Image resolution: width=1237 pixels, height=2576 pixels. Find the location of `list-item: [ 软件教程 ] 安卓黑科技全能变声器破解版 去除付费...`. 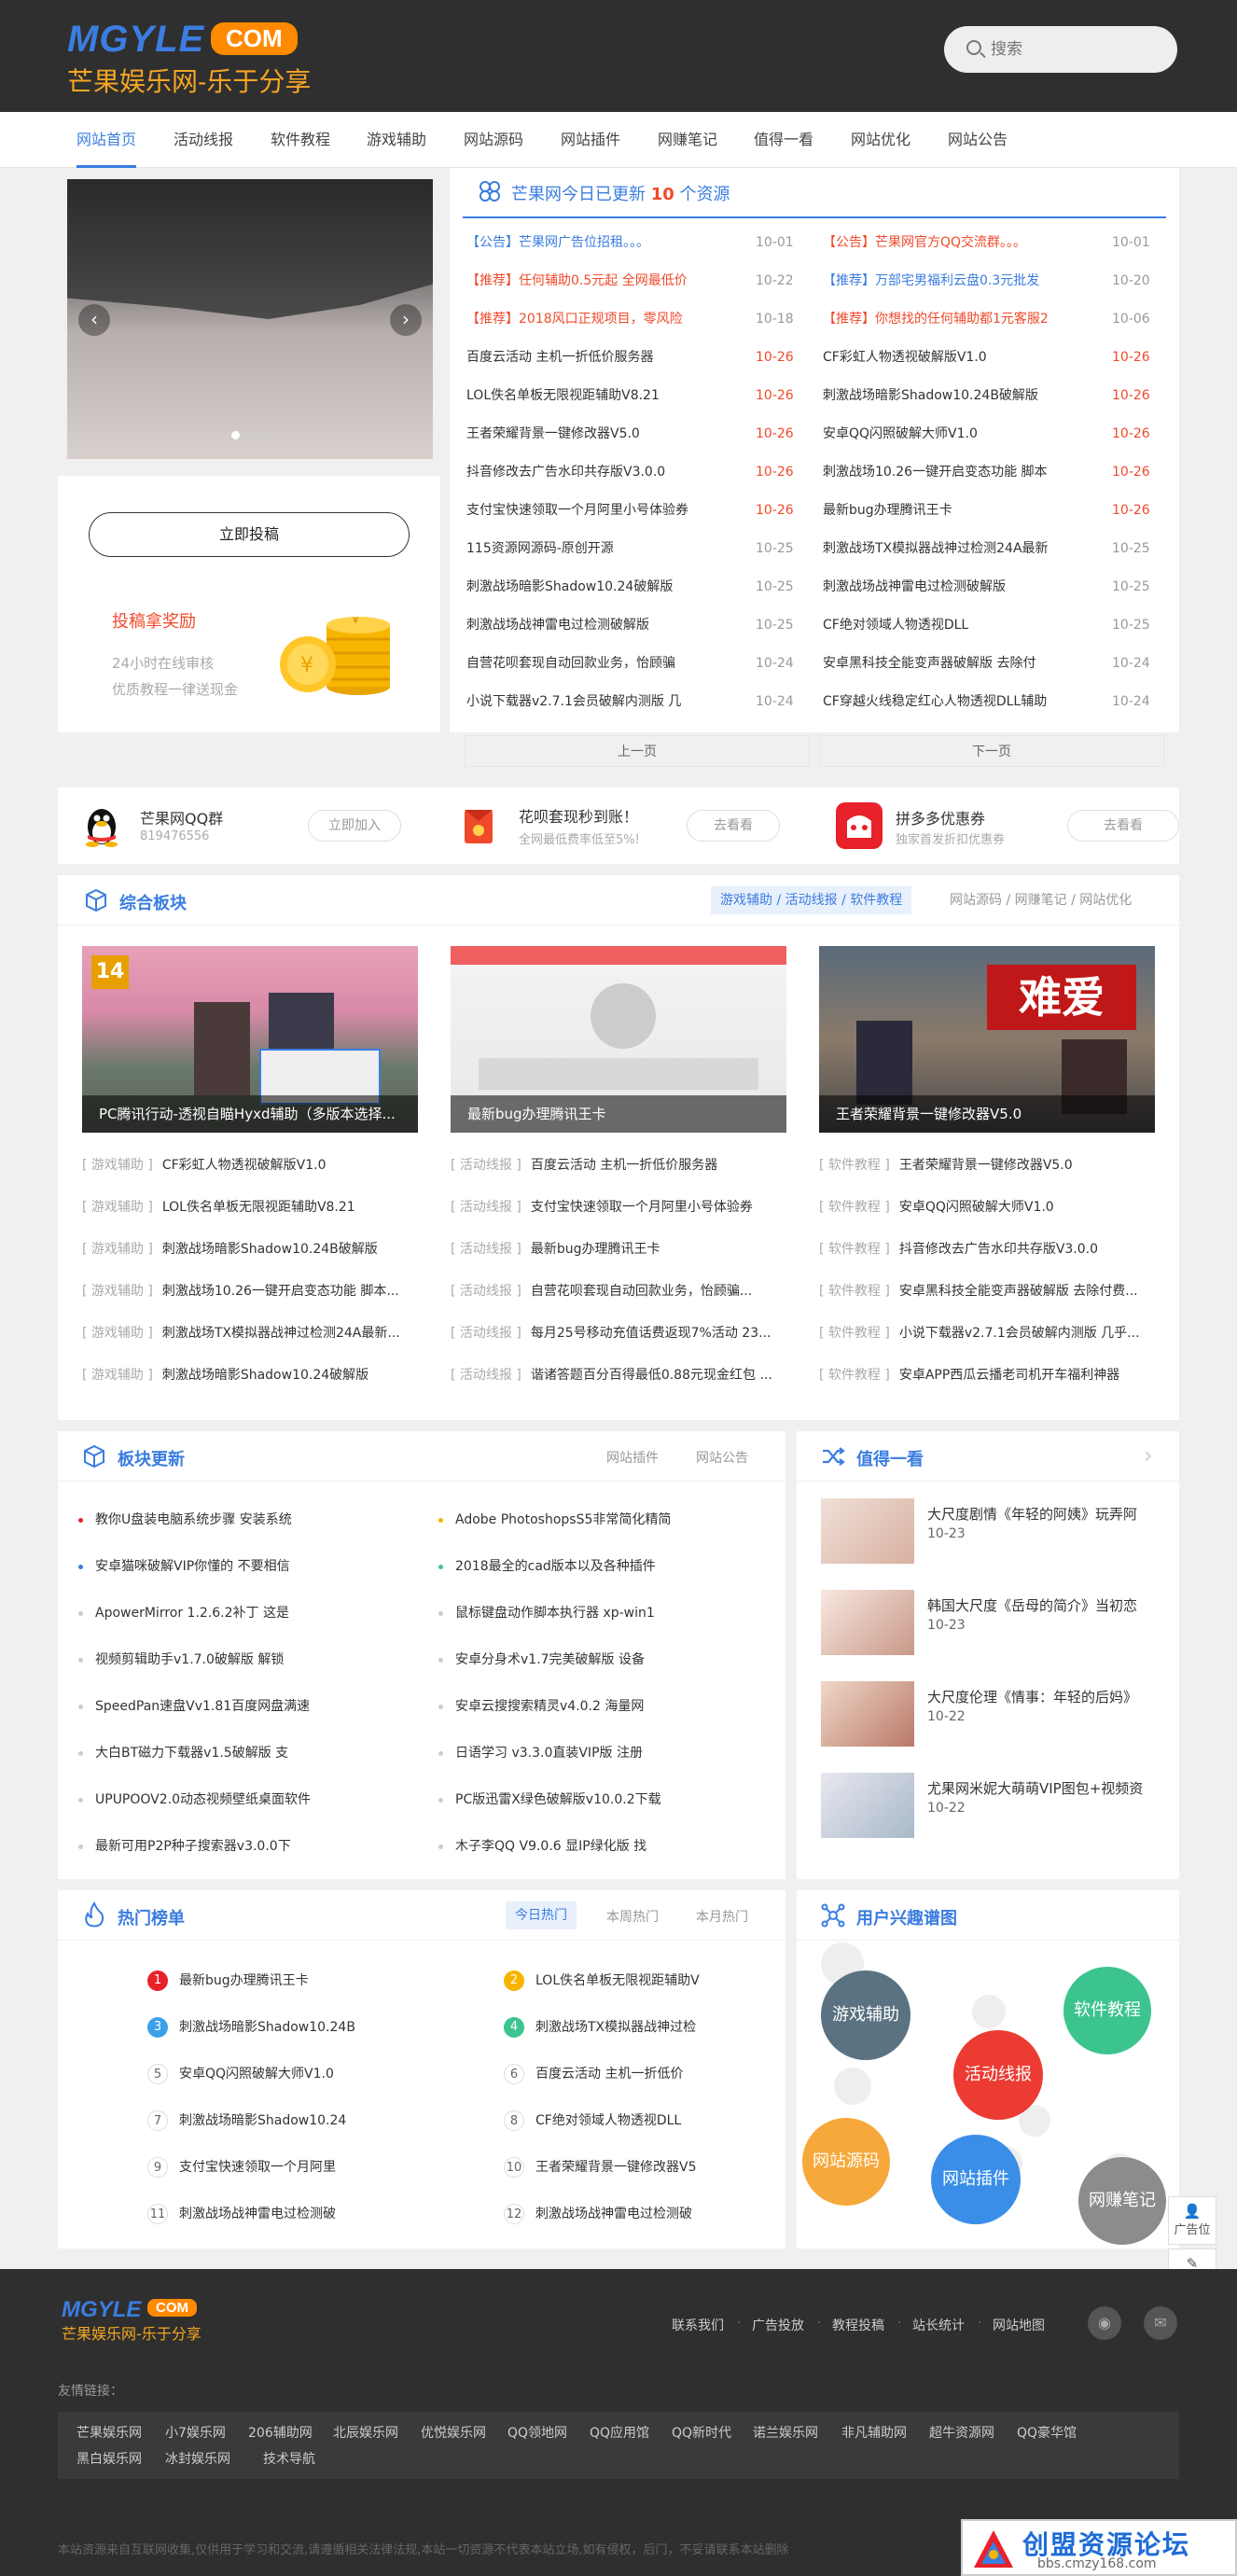

list-item: [ 软件教程 ] 安卓黑科技全能变声器破解版 去除付费... is located at coordinates (989, 1291).